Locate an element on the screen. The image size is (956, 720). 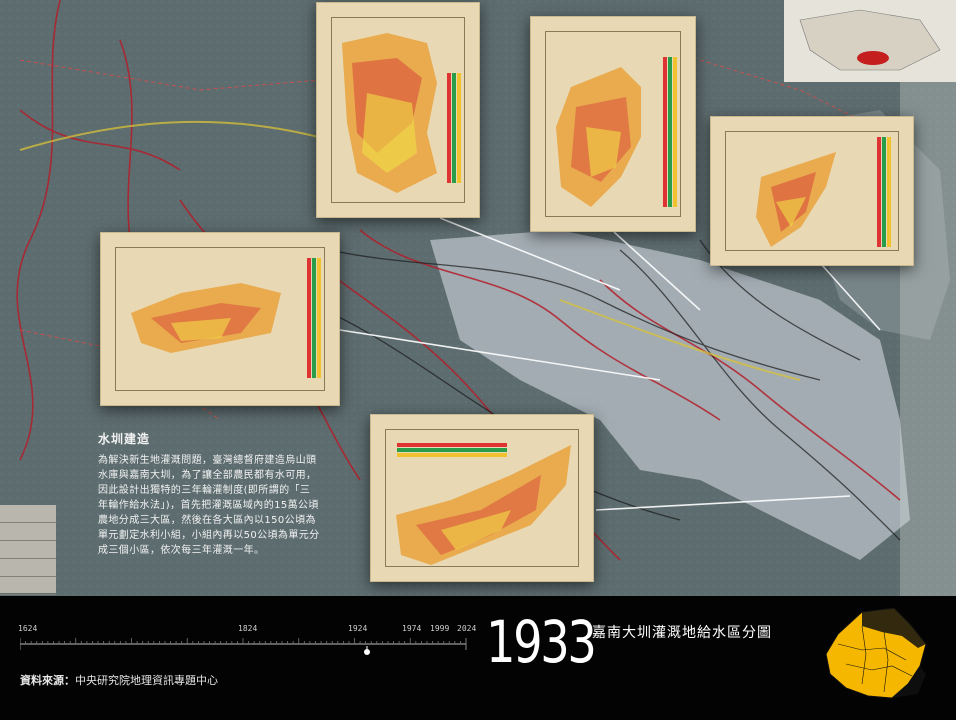
timeline-label-1924: 1924 is located at coordinates (358, 628).